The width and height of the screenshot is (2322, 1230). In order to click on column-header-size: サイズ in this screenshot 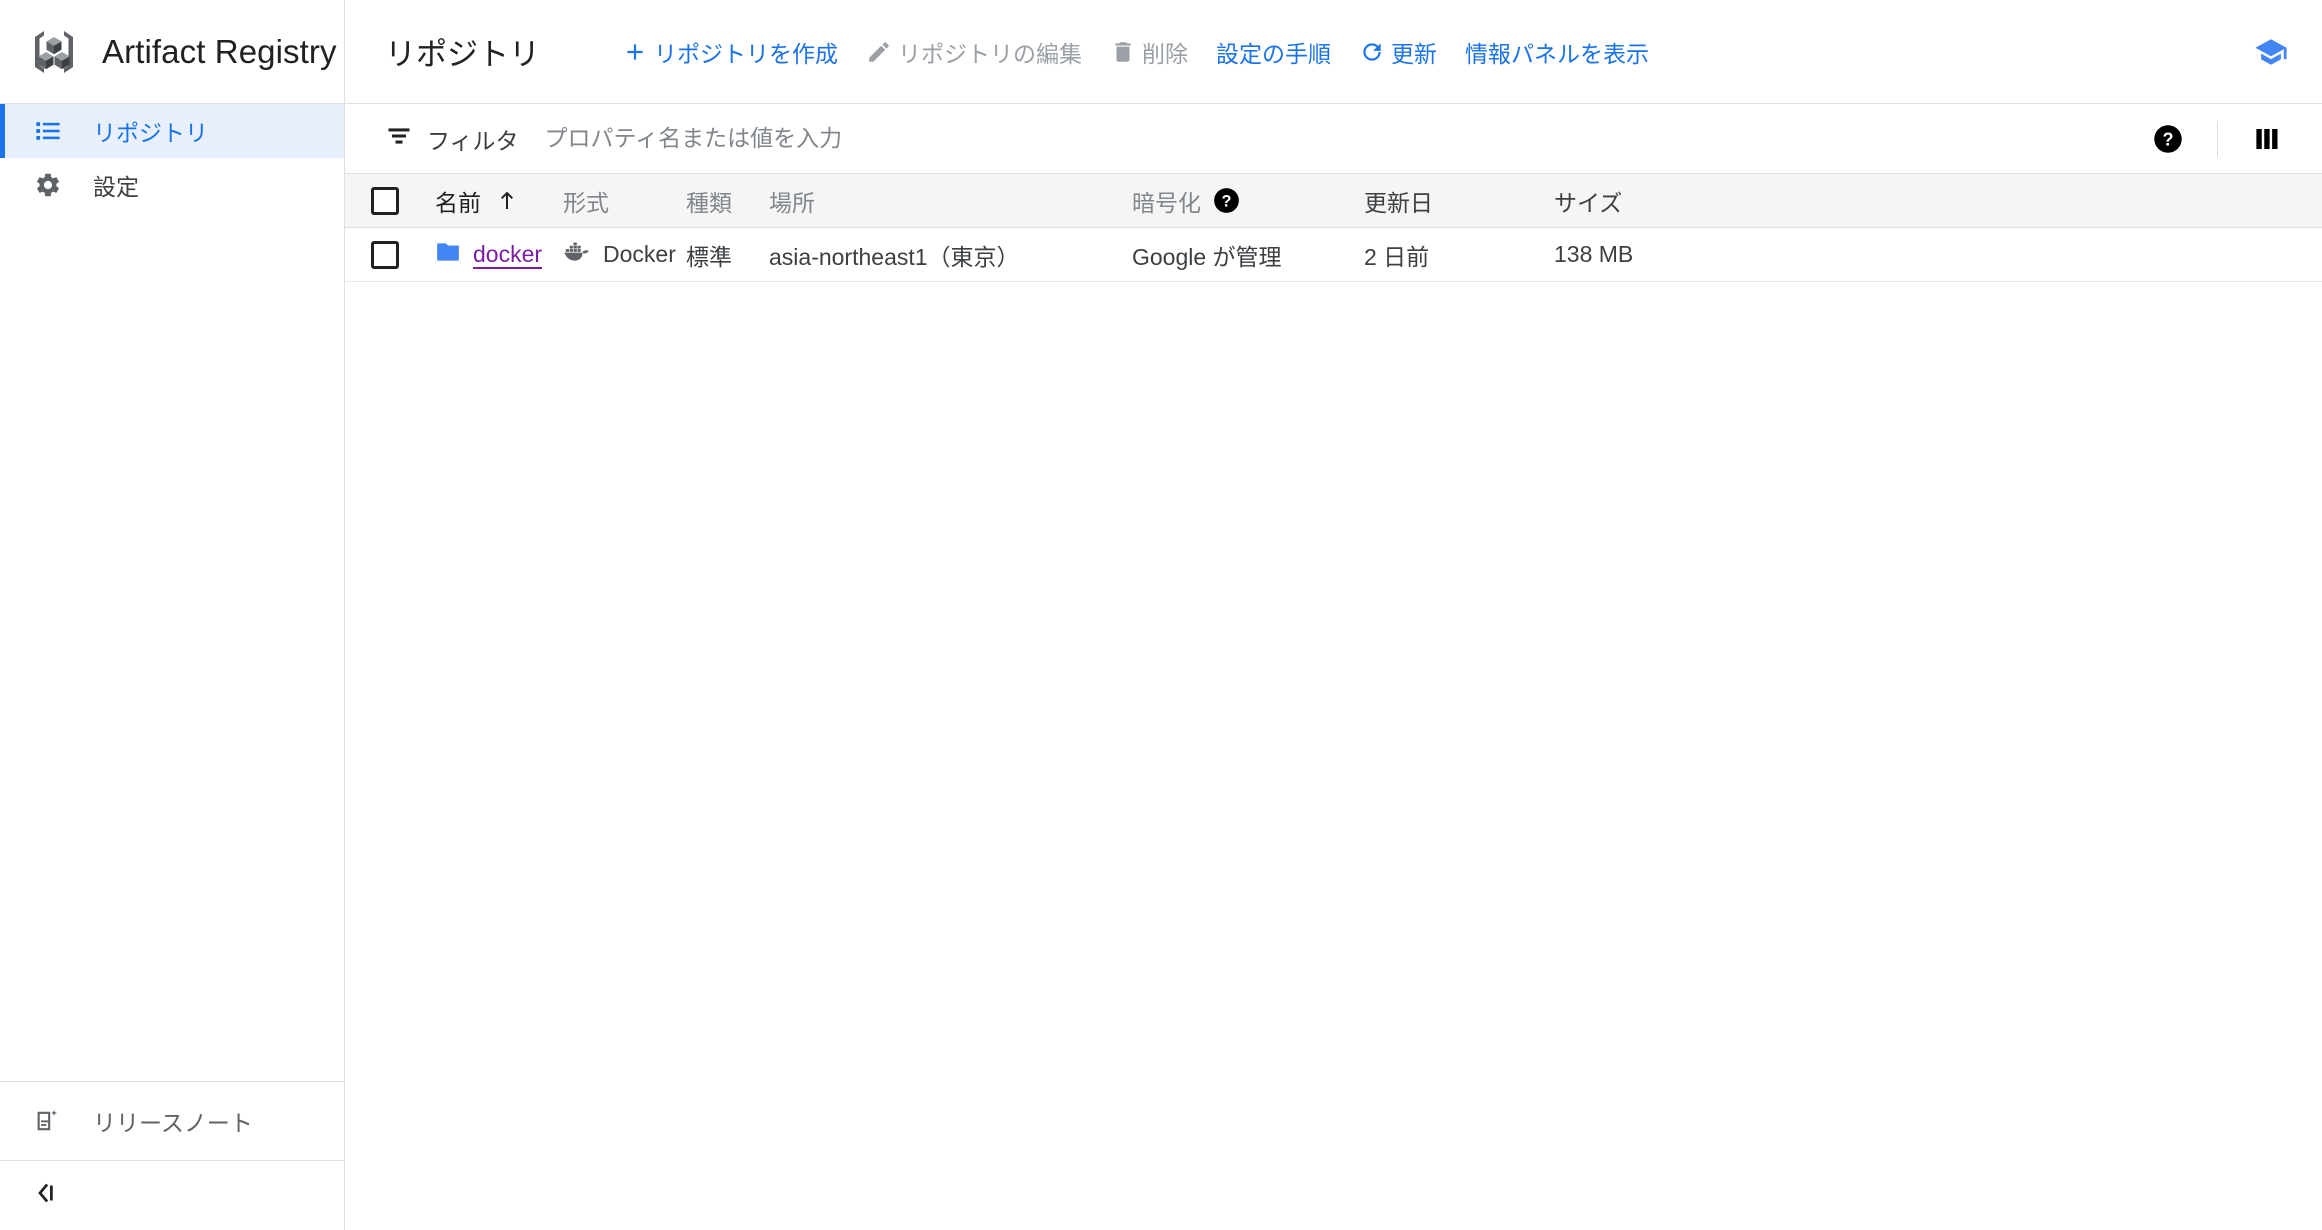, I will do `click(1938, 201)`.